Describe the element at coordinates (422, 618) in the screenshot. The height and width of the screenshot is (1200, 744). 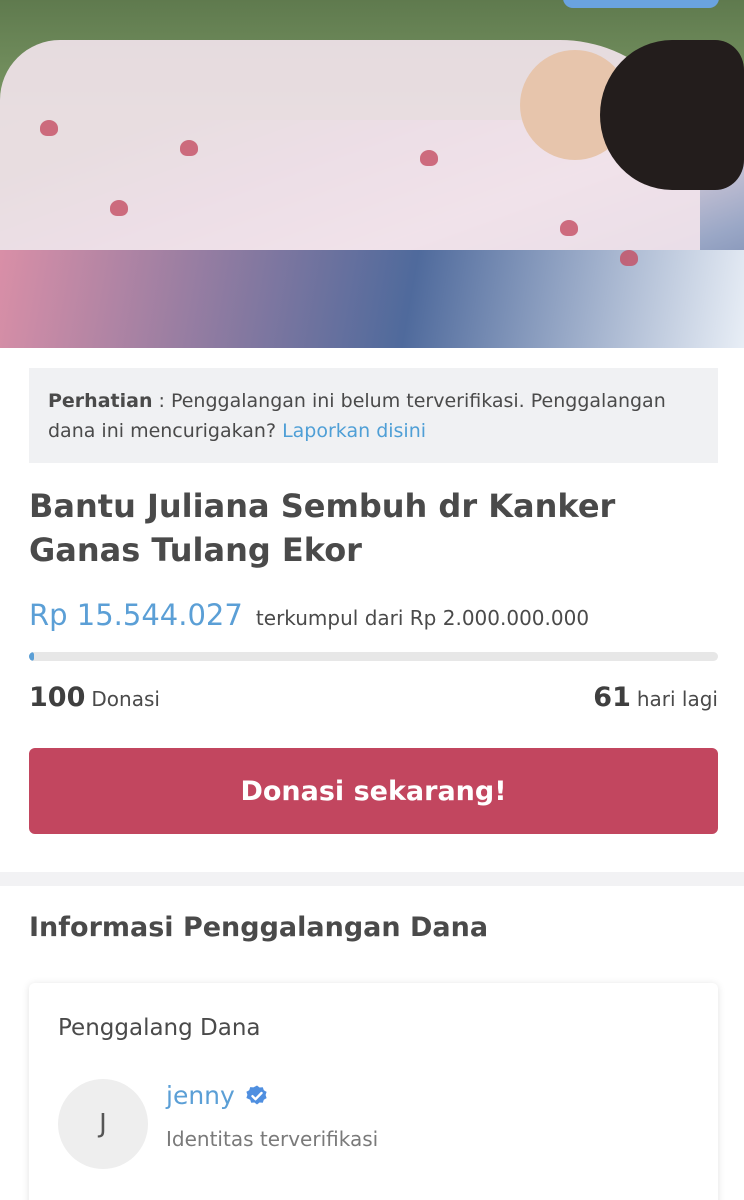
I see `amount-target: terkumpul dari Rp 2.000.000.000` at that location.